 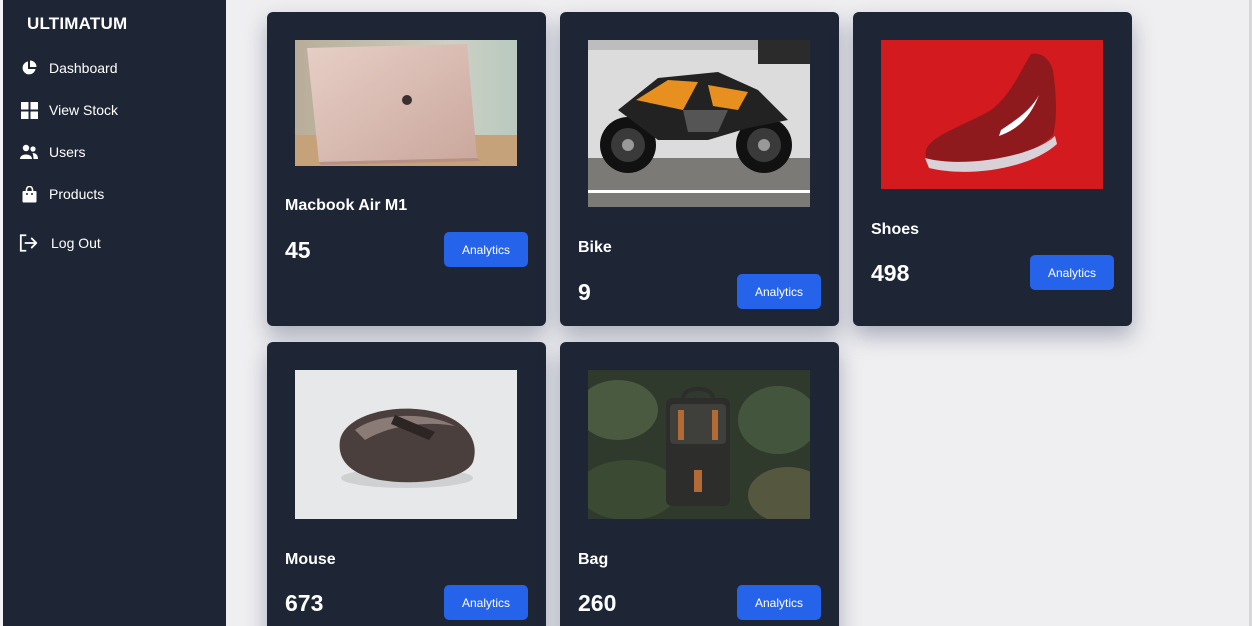 What do you see at coordinates (406, 444) in the screenshot?
I see `computer-mouse-photo` at bounding box center [406, 444].